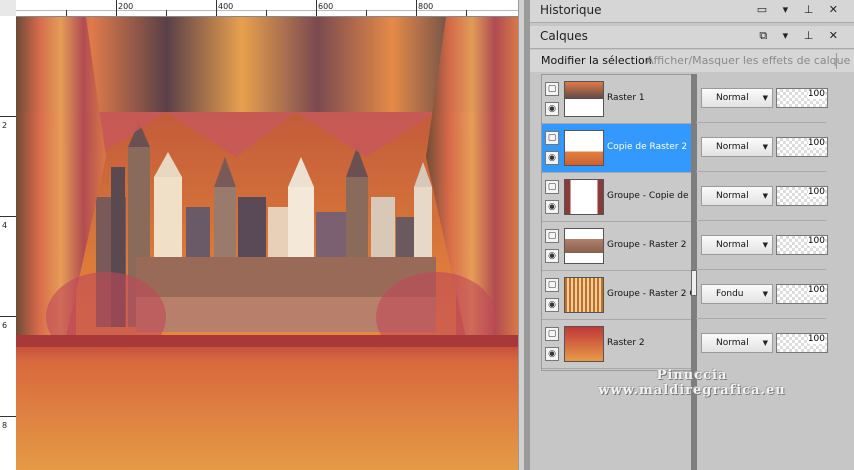 The width and height of the screenshot is (854, 470). Describe the element at coordinates (564, 36) in the screenshot. I see `layers-panel-title: Calques` at that location.